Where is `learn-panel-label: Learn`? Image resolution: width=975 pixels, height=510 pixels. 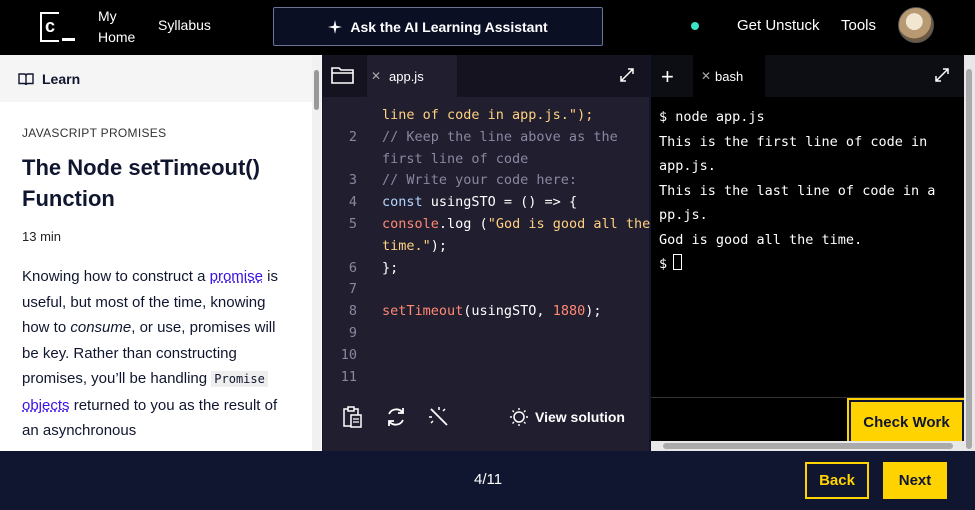
learn-panel-label: Learn is located at coordinates (61, 78).